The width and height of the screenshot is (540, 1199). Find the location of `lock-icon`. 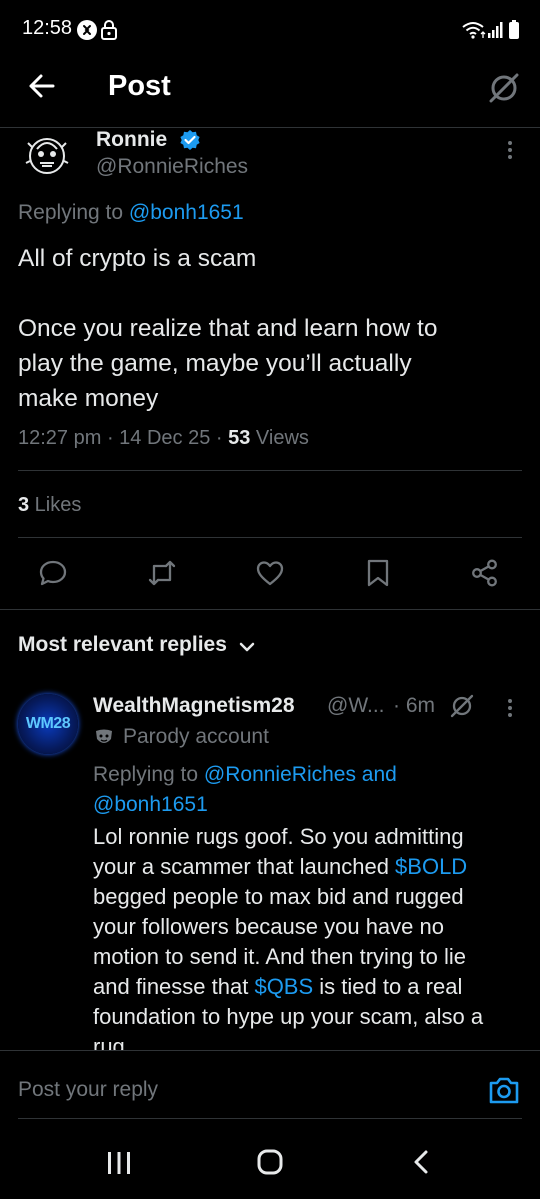

lock-icon is located at coordinates (109, 30).